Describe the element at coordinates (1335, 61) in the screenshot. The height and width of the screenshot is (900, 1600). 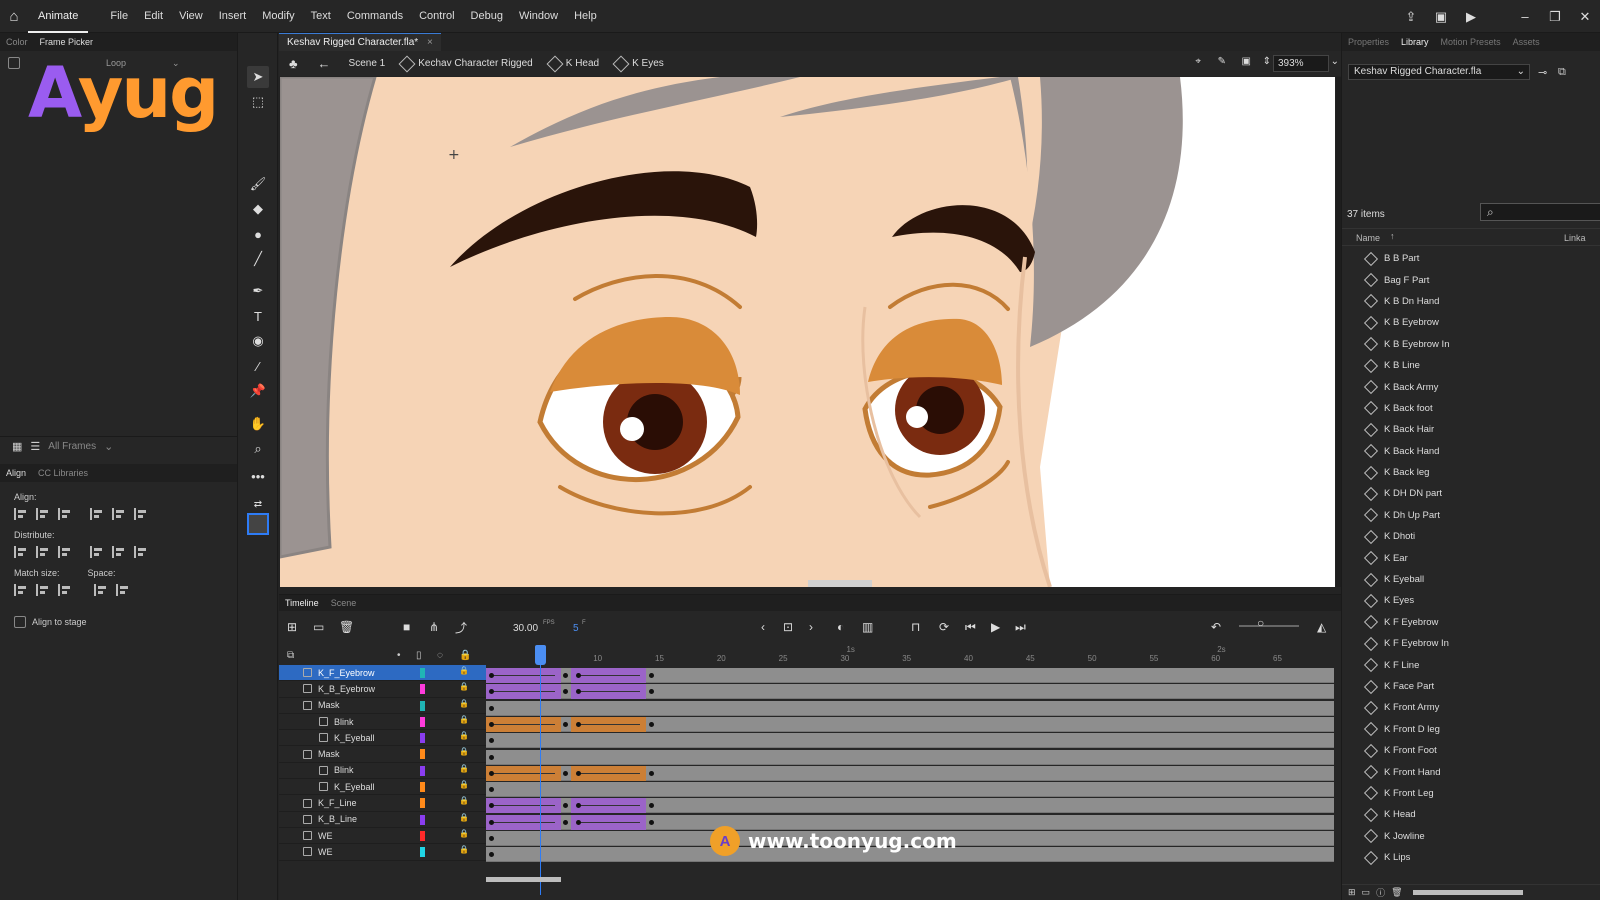
I see `chevron-down-icon: ⌄` at that location.